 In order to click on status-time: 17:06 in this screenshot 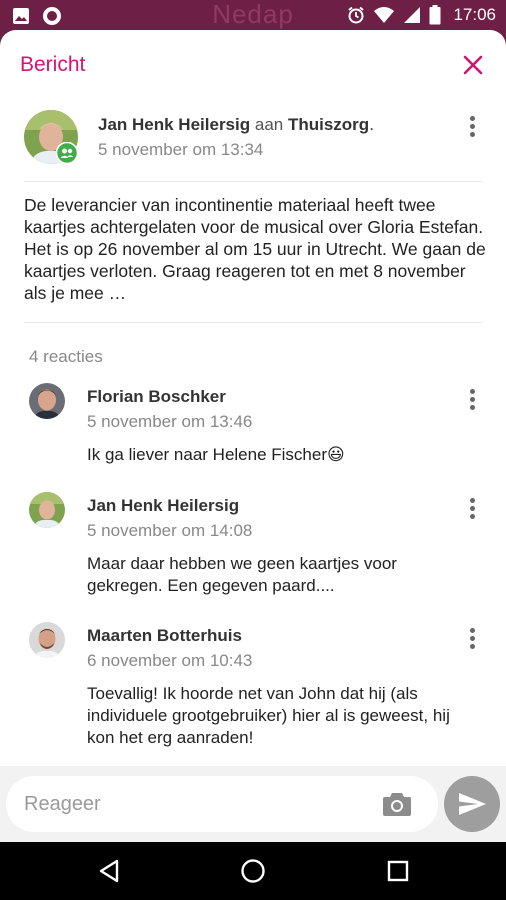, I will do `click(474, 14)`.